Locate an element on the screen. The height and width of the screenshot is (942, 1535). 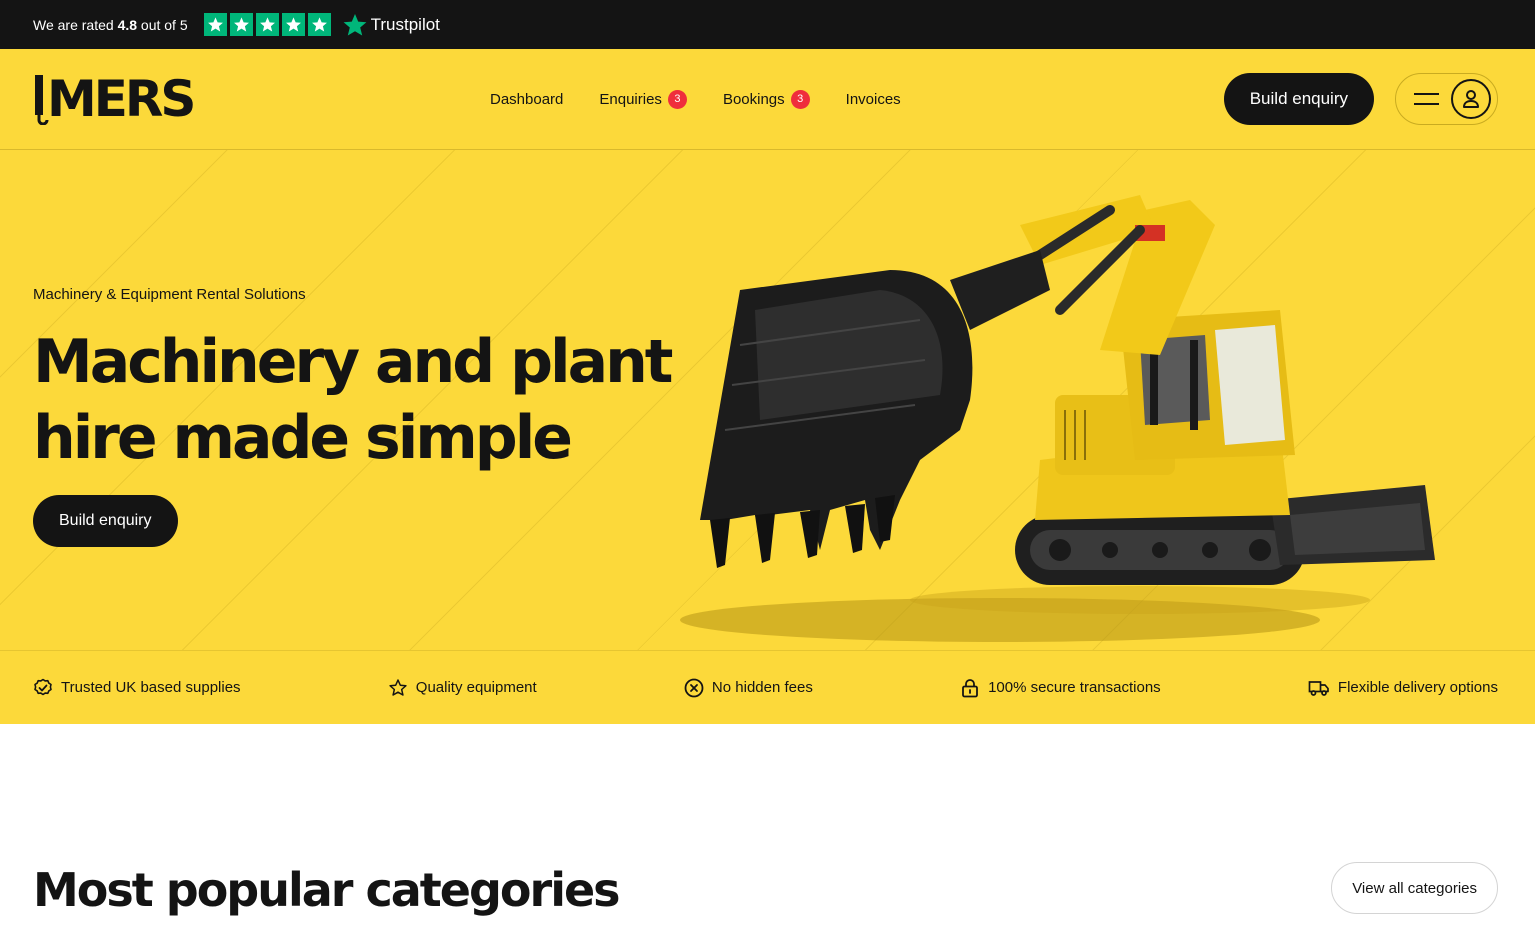
trustpilot-star-icon is located at coordinates (355, 24).